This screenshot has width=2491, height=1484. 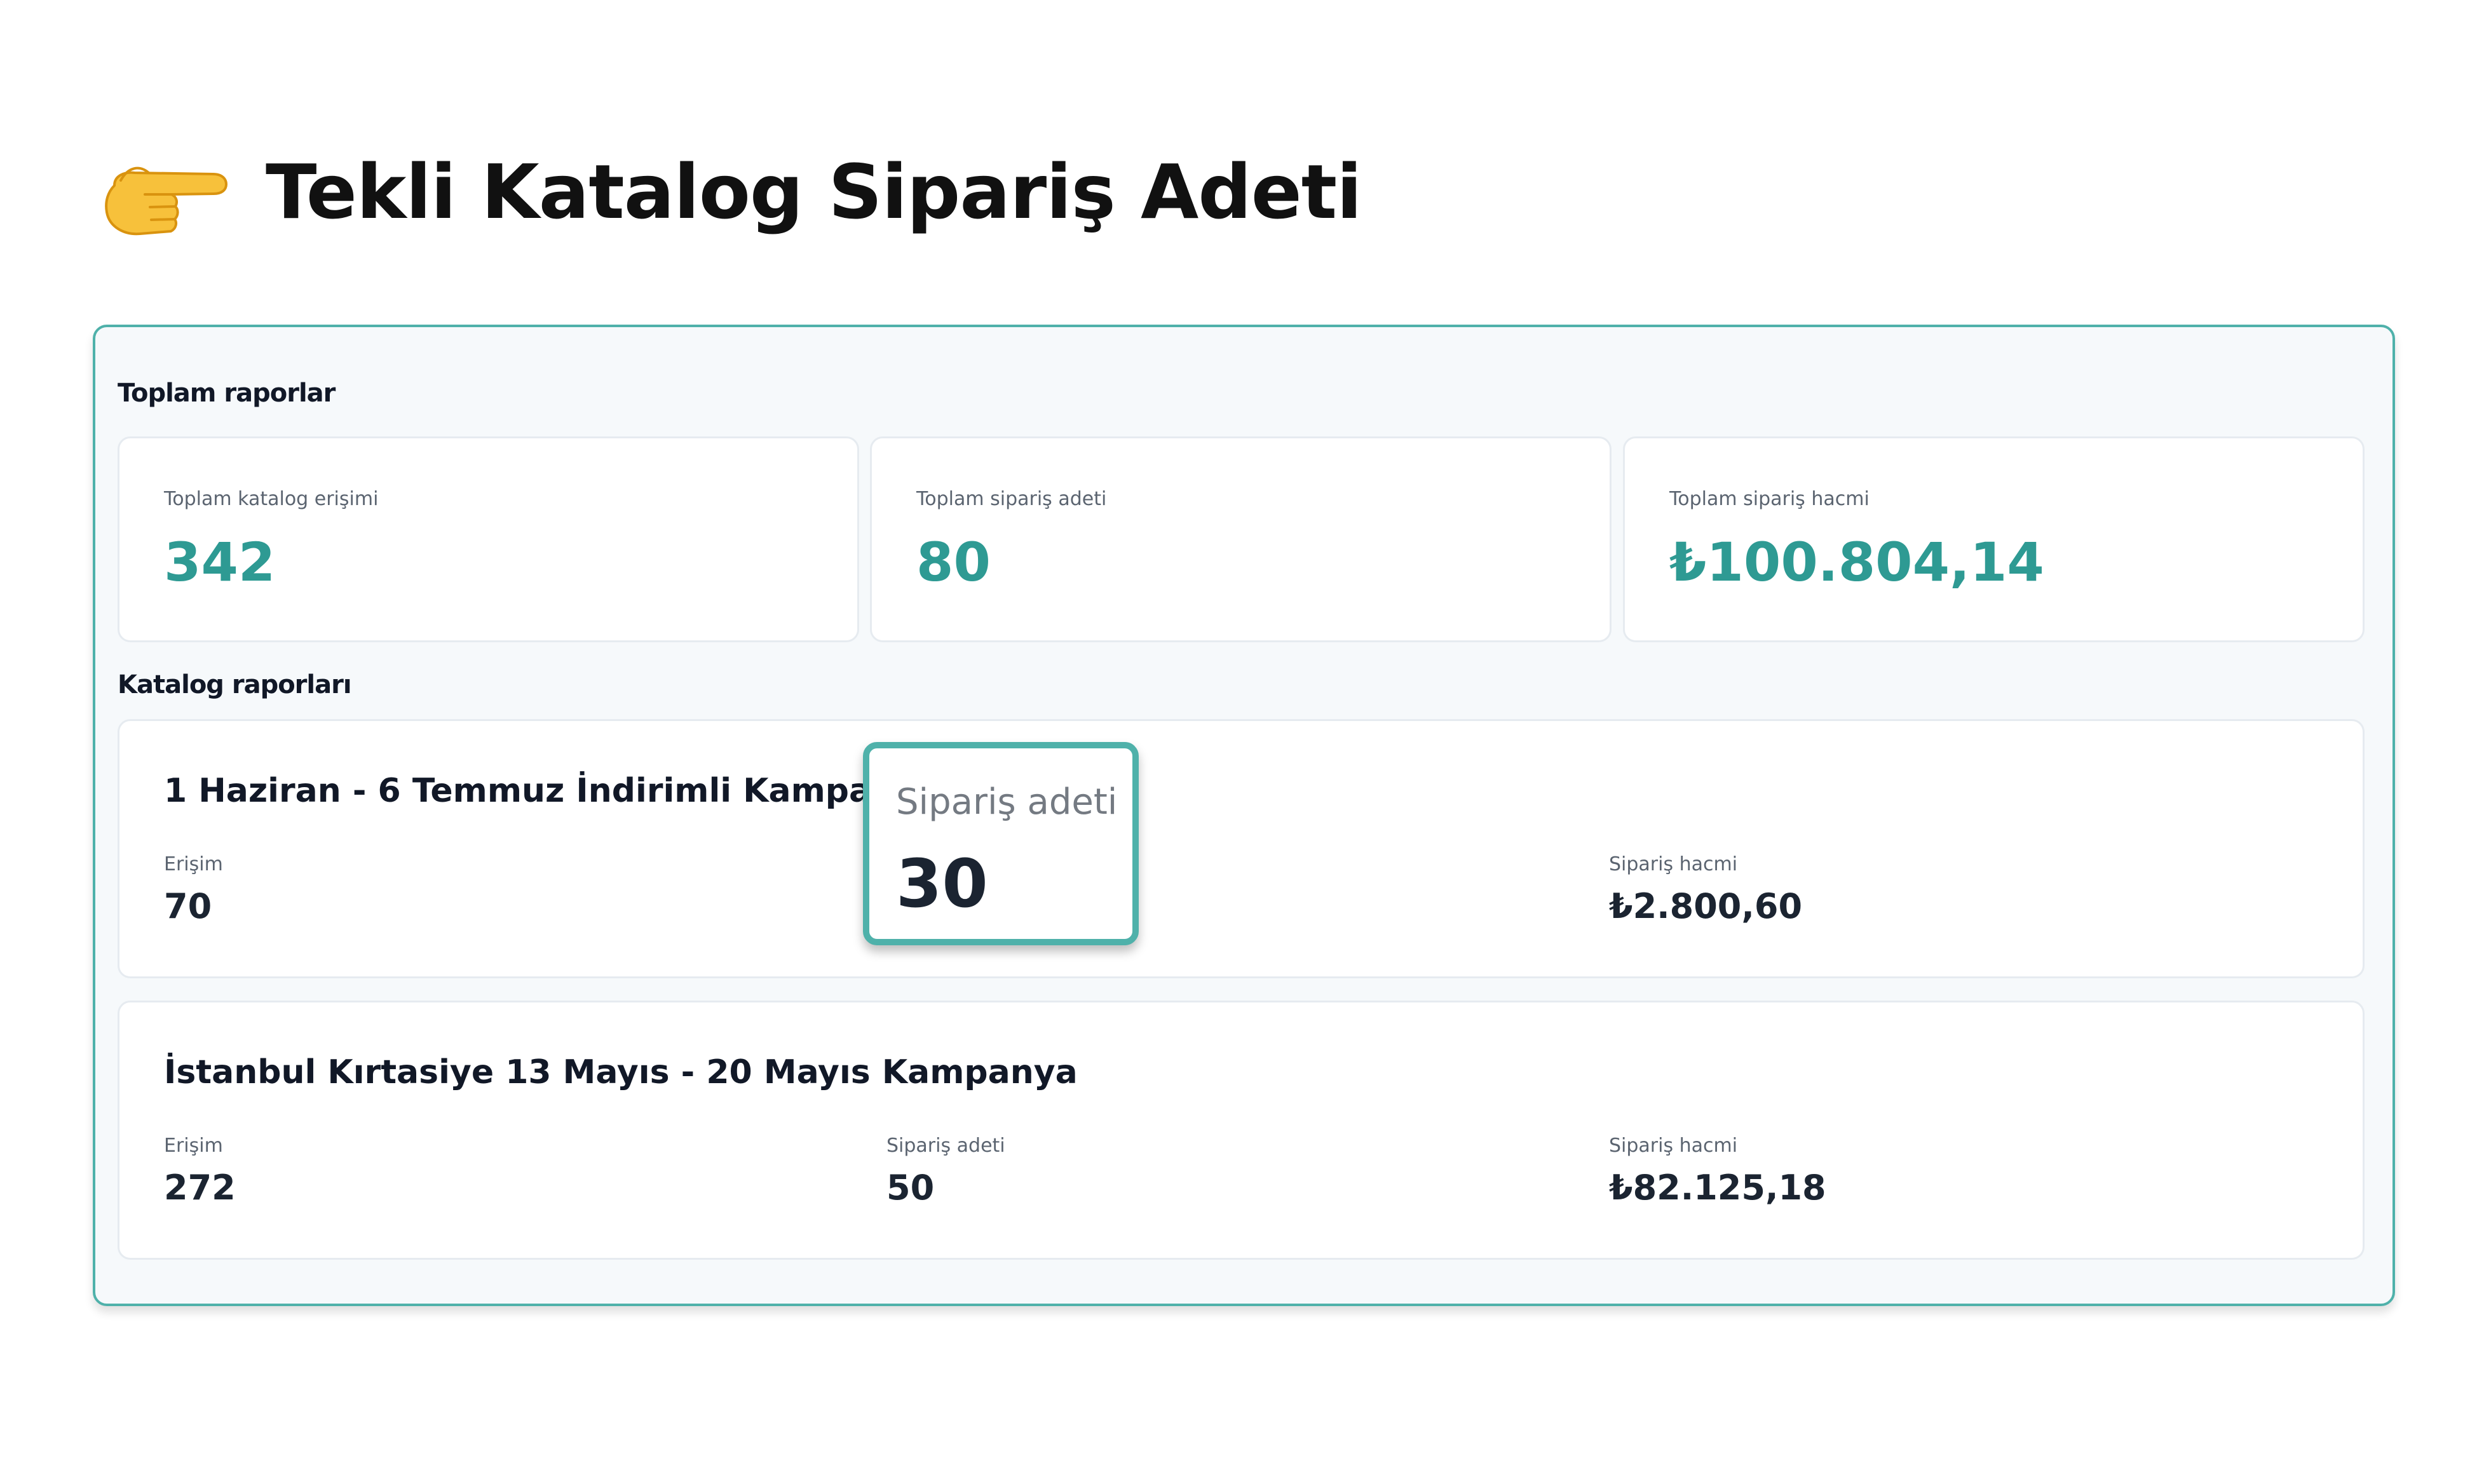 I want to click on volume-value: ₺2.800,60, so click(x=1706, y=906).